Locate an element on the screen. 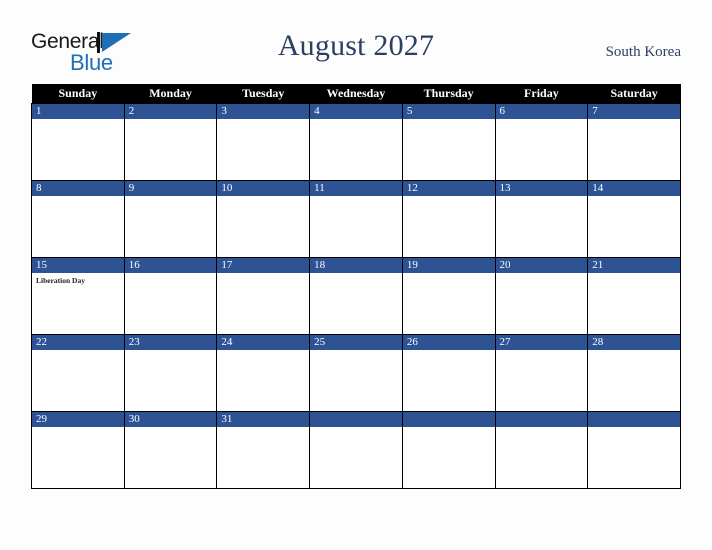 The width and height of the screenshot is (712, 550). day-cell: 7 is located at coordinates (634, 142).